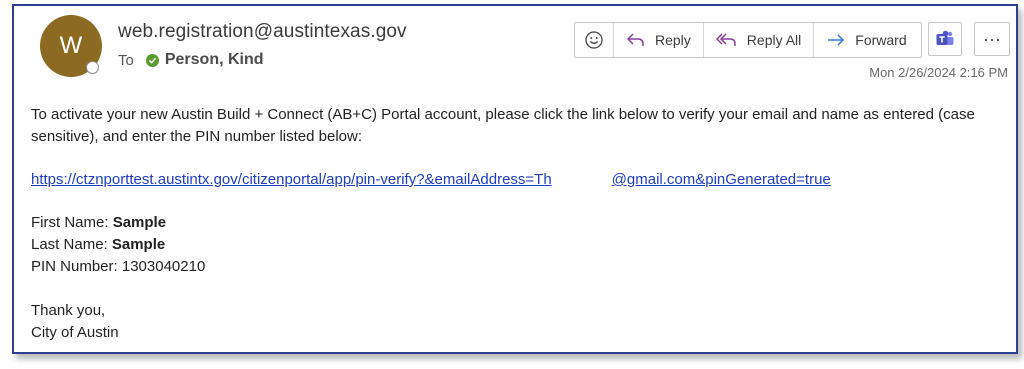 This screenshot has width=1024, height=369. What do you see at coordinates (774, 40) in the screenshot?
I see `reply-all-label: Reply All` at bounding box center [774, 40].